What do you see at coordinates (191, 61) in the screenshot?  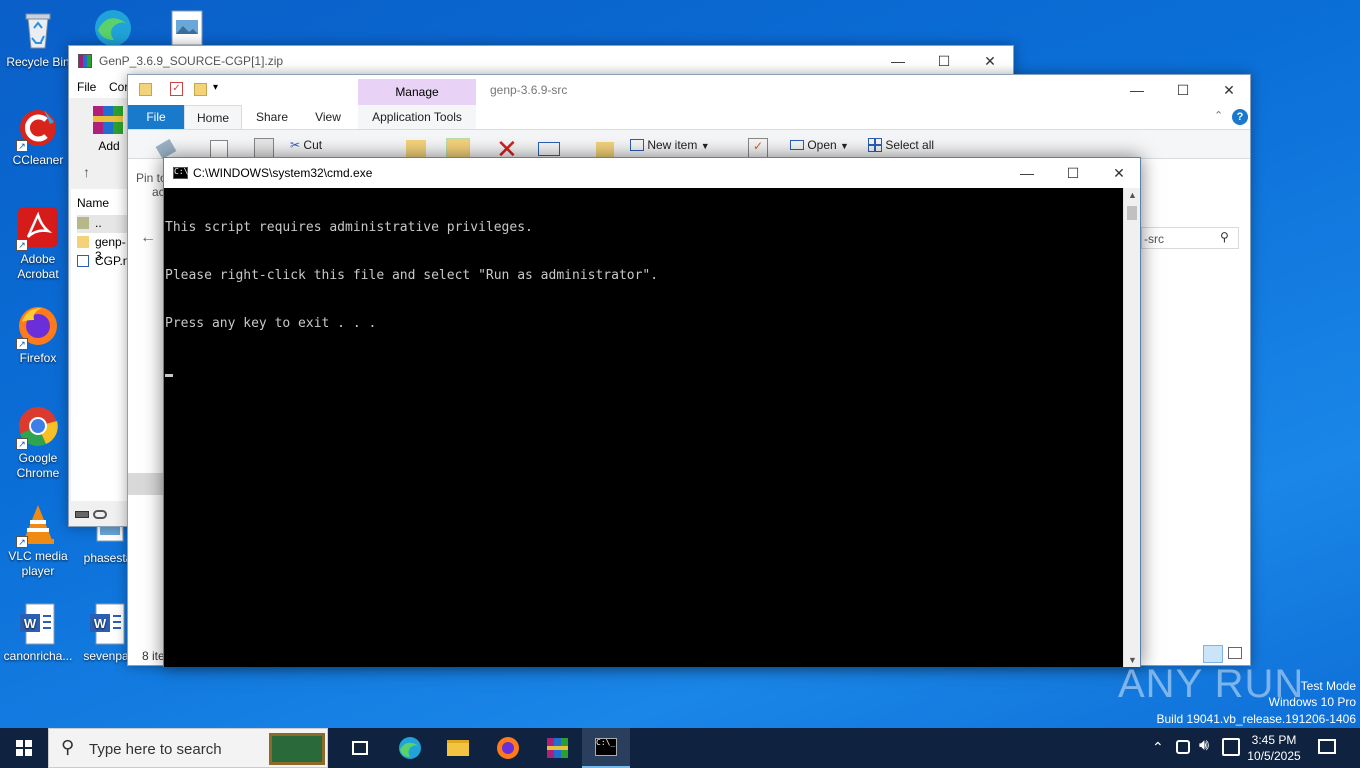 I see `window-title: GenP_3.6.9_SOURCE-CGP[1].zip` at bounding box center [191, 61].